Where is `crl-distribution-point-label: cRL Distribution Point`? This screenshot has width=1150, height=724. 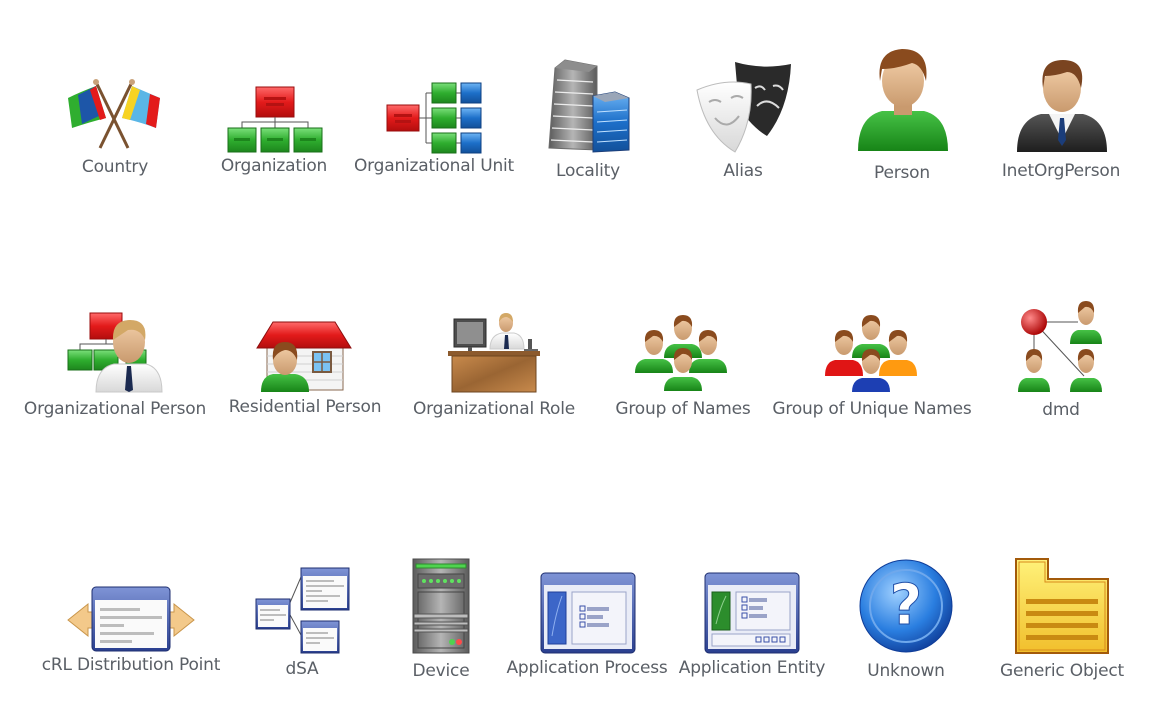 crl-distribution-point-label: cRL Distribution Point is located at coordinates (131, 665).